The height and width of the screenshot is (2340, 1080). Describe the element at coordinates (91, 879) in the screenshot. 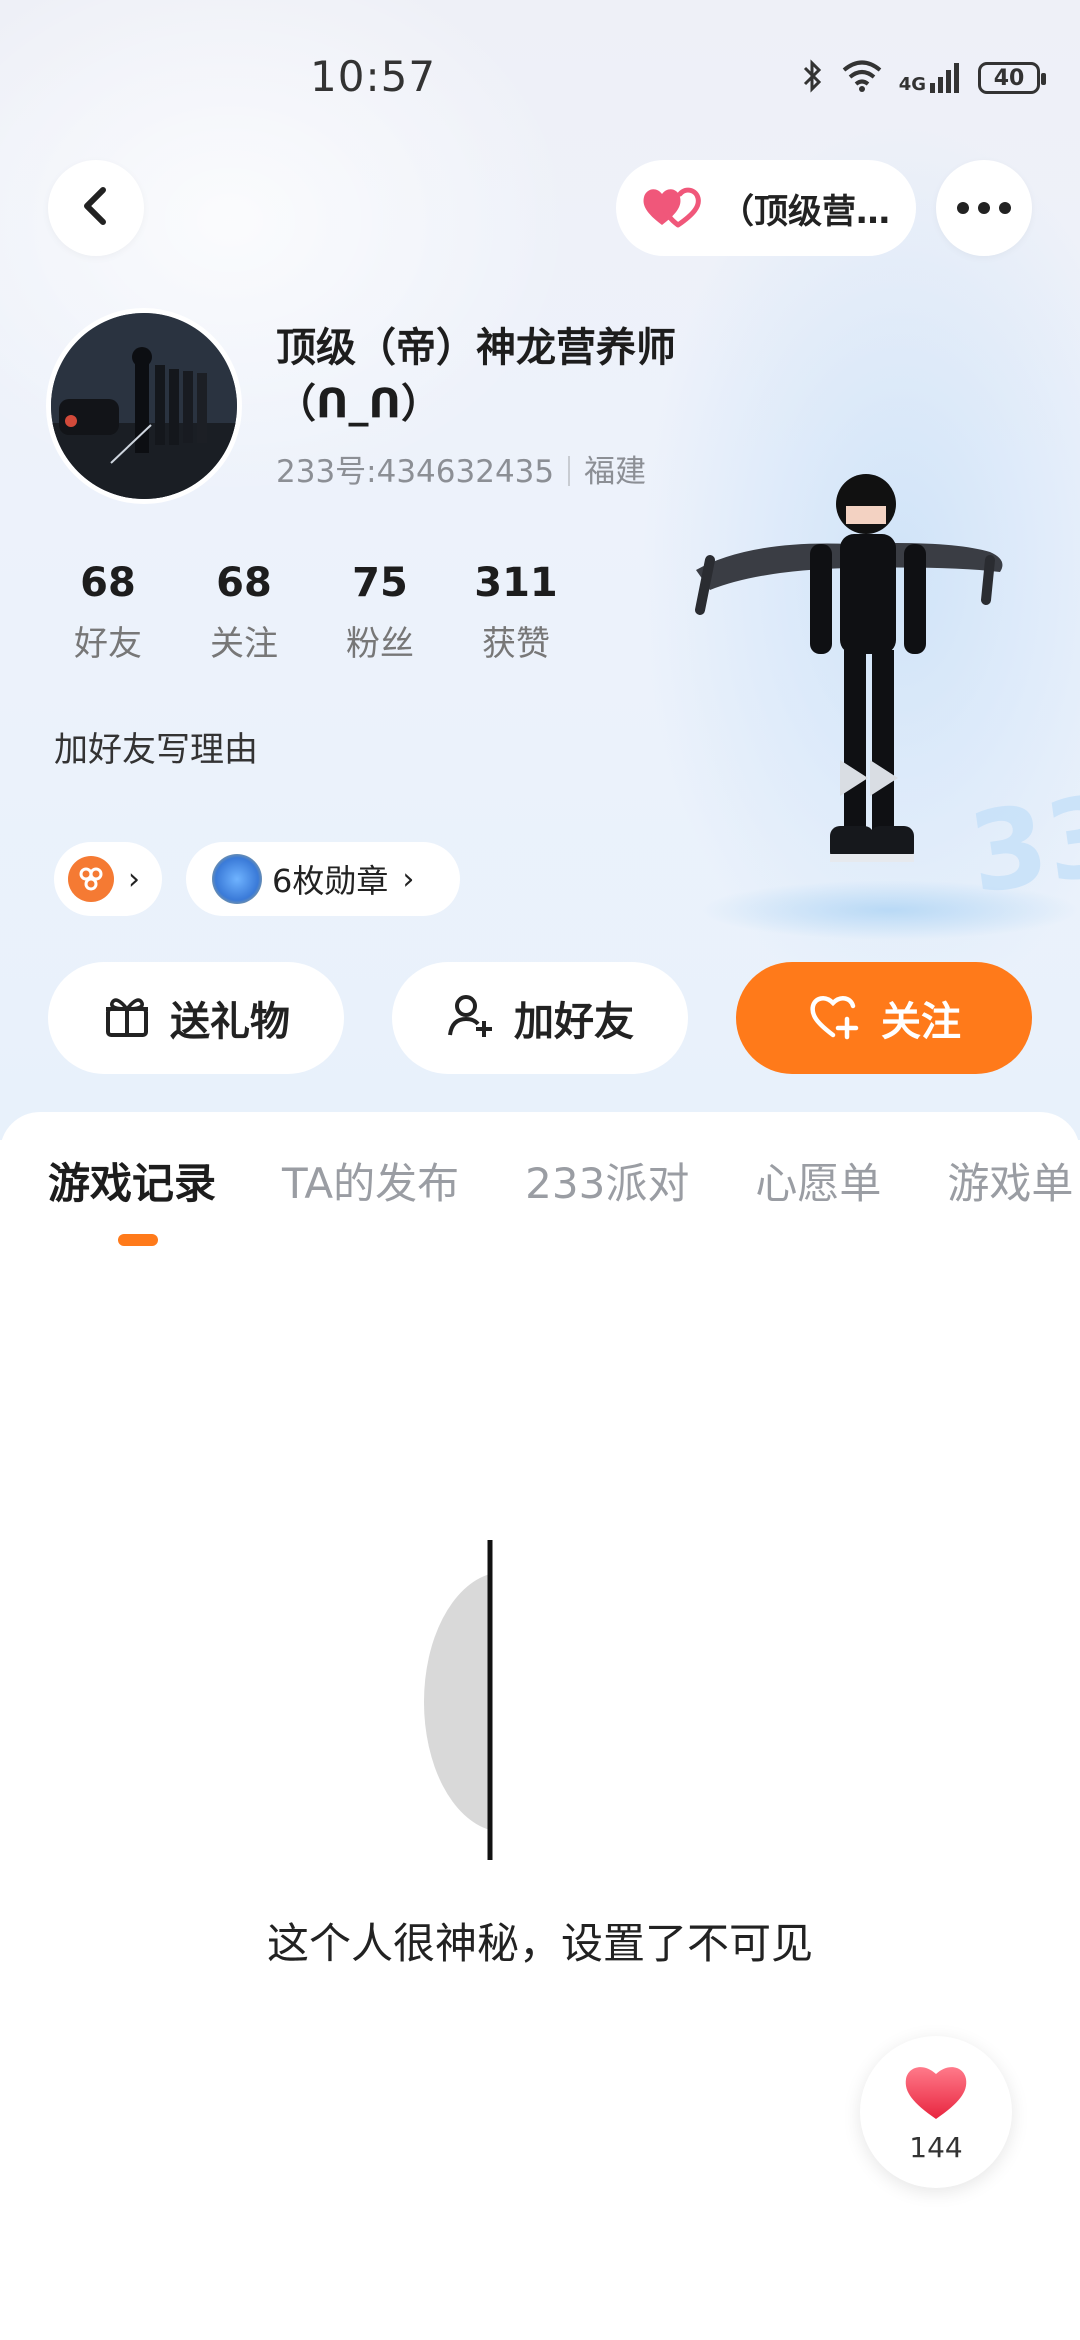

I see `group-icon` at that location.